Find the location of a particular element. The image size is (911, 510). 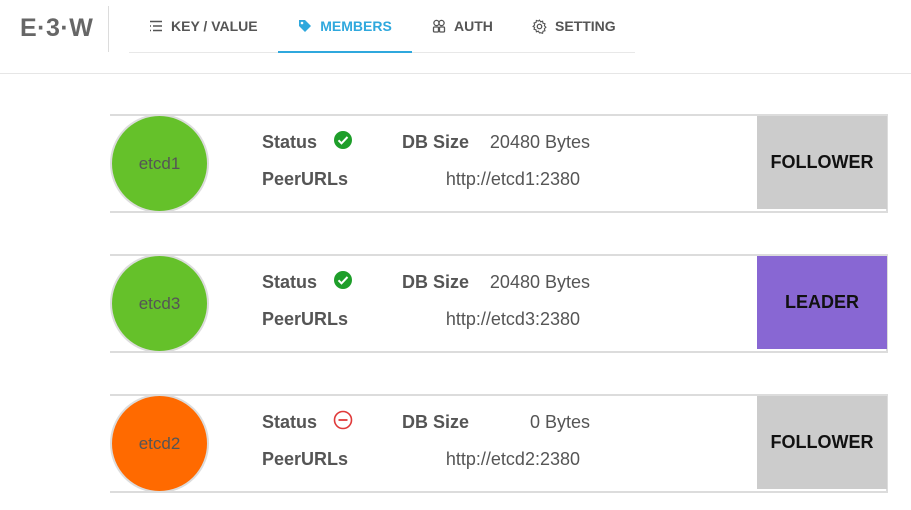

member-name: etcd1 is located at coordinates (159, 163).